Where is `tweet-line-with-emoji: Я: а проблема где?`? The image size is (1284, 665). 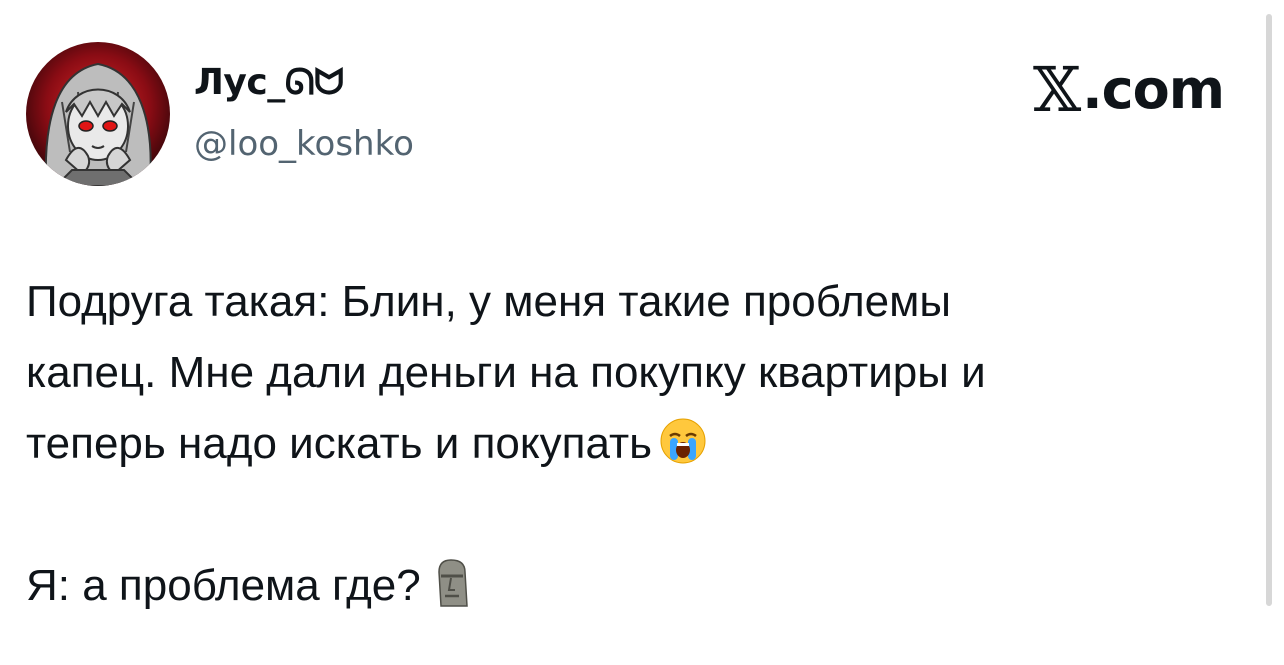 tweet-line-with-emoji: Я: а проблема где? is located at coordinates (636, 585).